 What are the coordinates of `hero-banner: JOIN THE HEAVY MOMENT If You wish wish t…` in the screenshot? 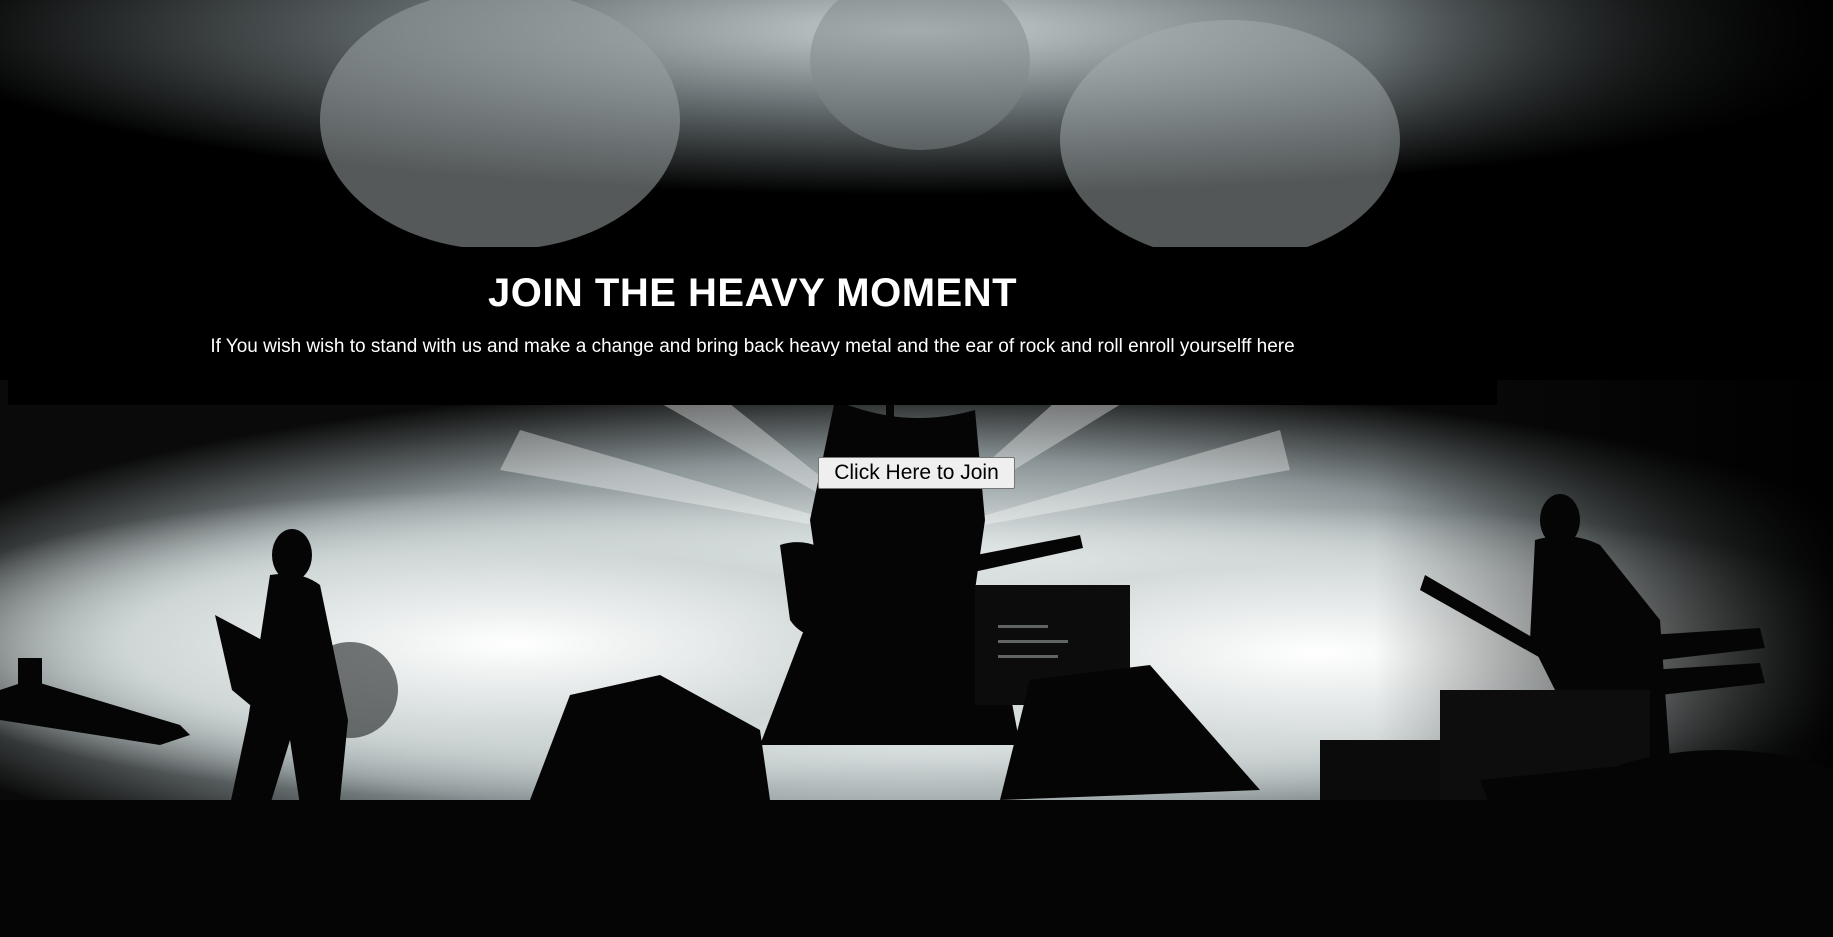 It's located at (752, 326).